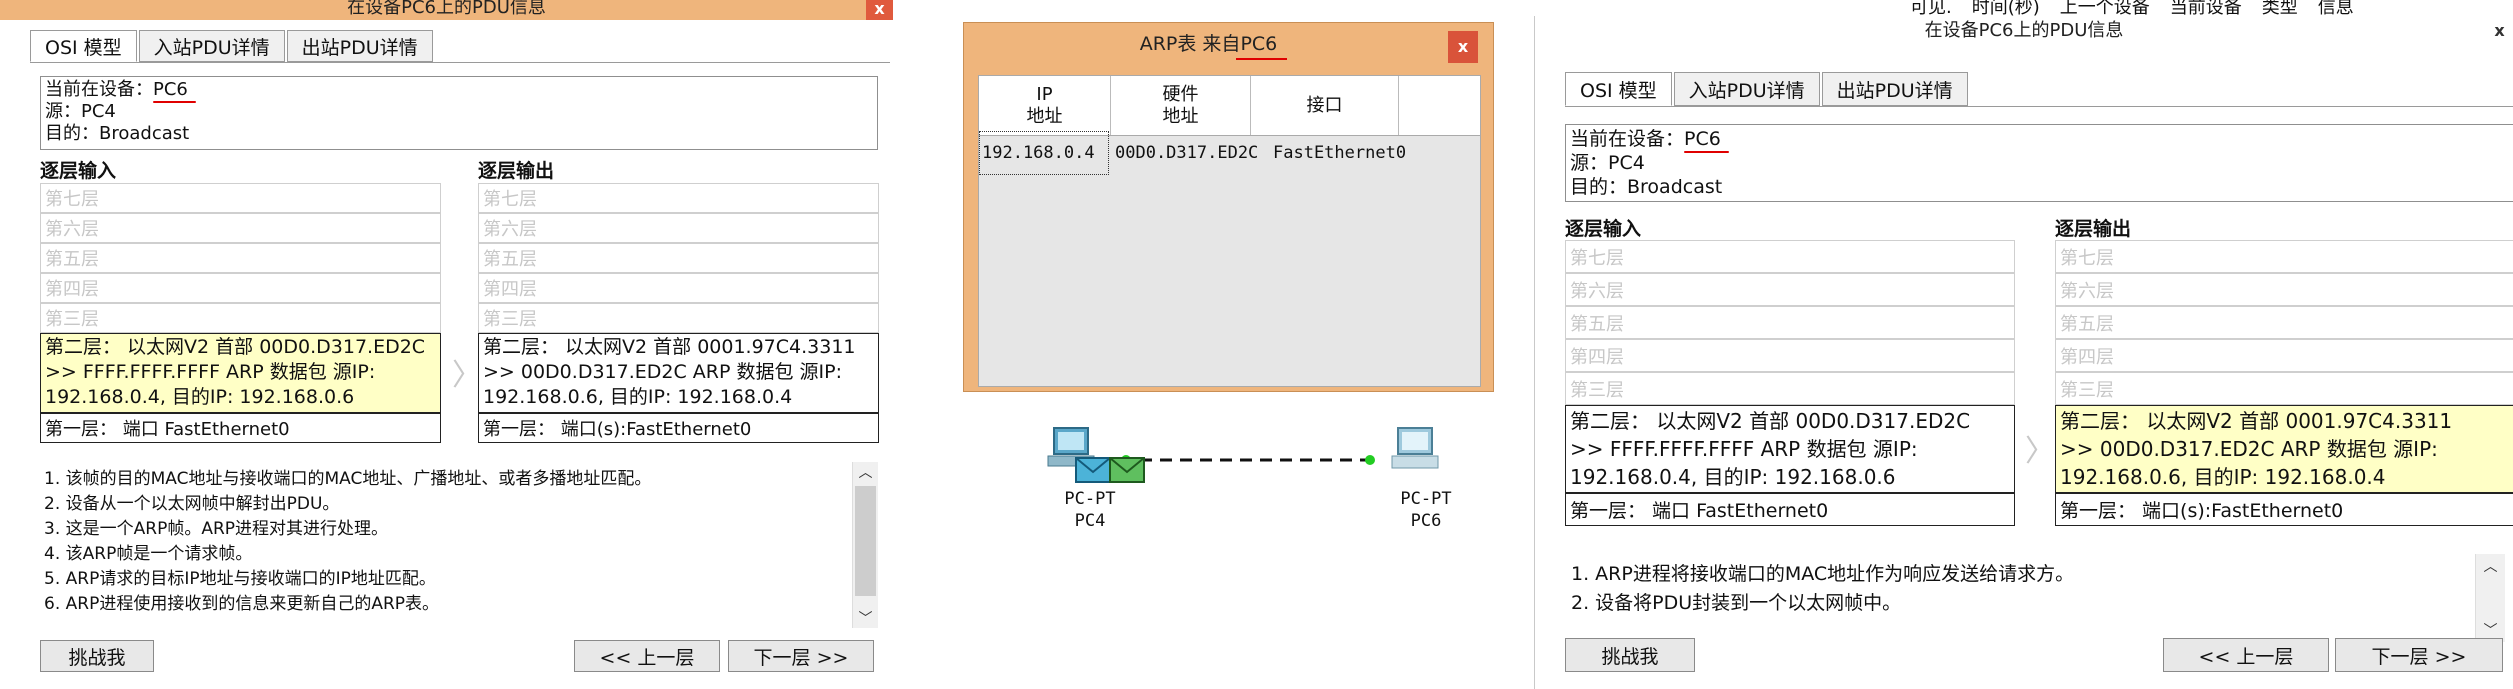 The width and height of the screenshot is (2513, 689). What do you see at coordinates (2006, 9) in the screenshot?
I see `event-col-time: 时间(秒)` at bounding box center [2006, 9].